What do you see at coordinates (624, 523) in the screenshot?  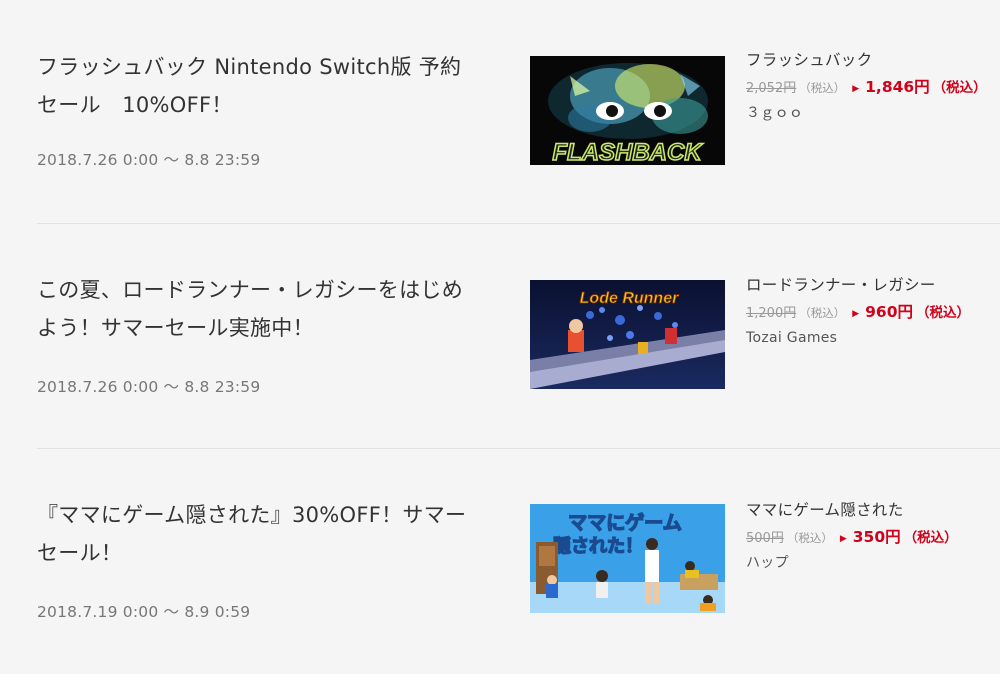 I see `svg-text: ママにゲーム` at bounding box center [624, 523].